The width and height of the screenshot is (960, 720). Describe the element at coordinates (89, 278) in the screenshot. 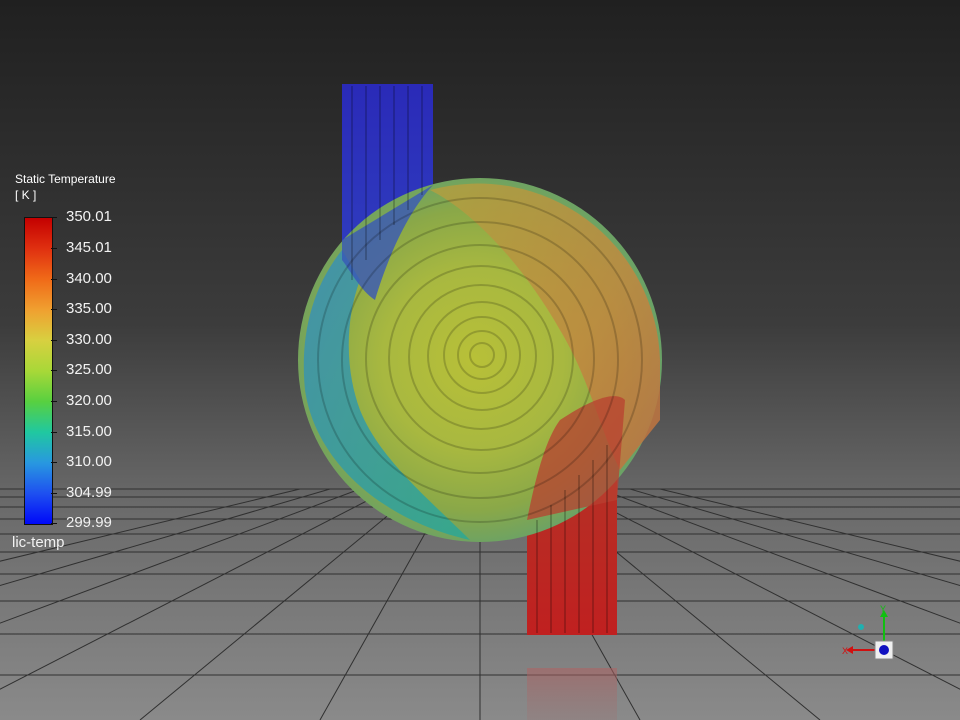

I see `tick-label: 340.00` at that location.